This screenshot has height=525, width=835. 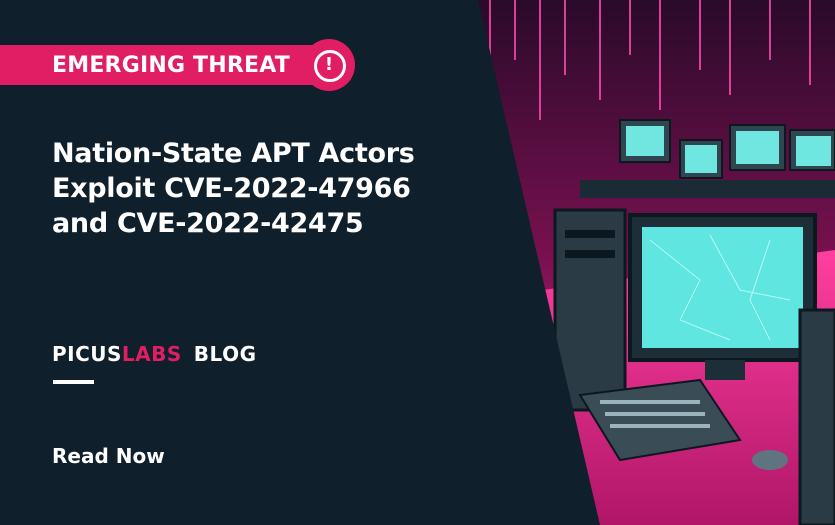 I want to click on exclamation-circle-icon: !, so click(x=329, y=65).